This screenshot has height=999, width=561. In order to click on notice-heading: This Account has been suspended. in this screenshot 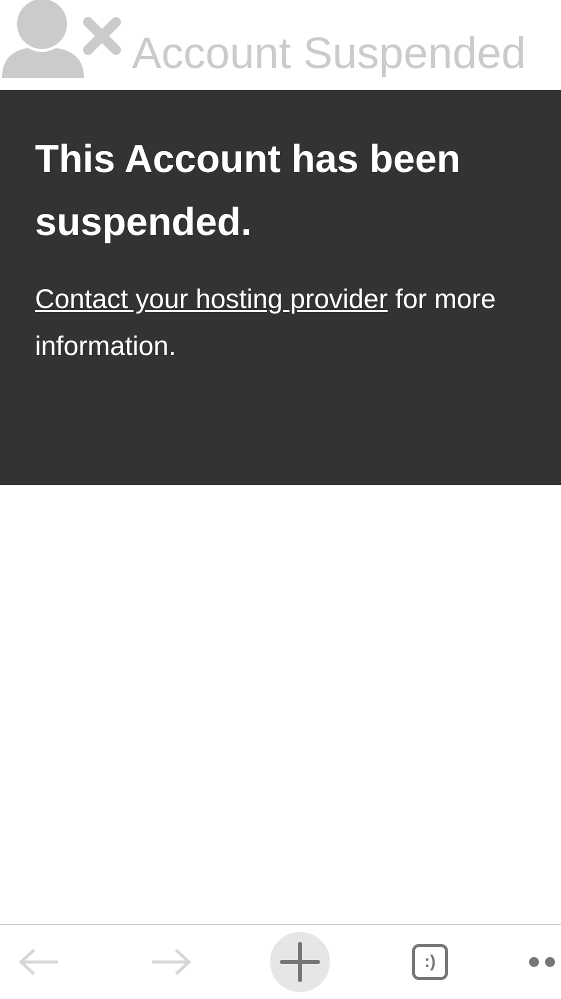, I will do `click(248, 191)`.